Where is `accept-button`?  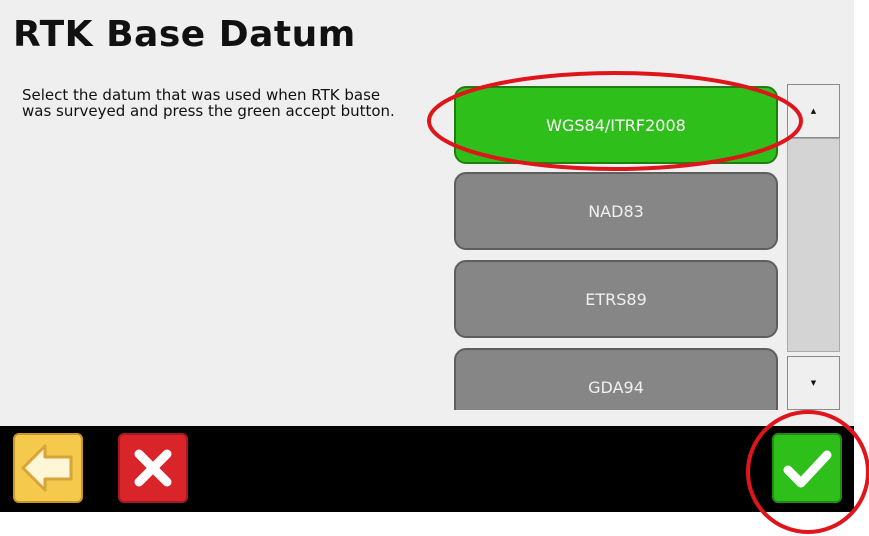 accept-button is located at coordinates (807, 468).